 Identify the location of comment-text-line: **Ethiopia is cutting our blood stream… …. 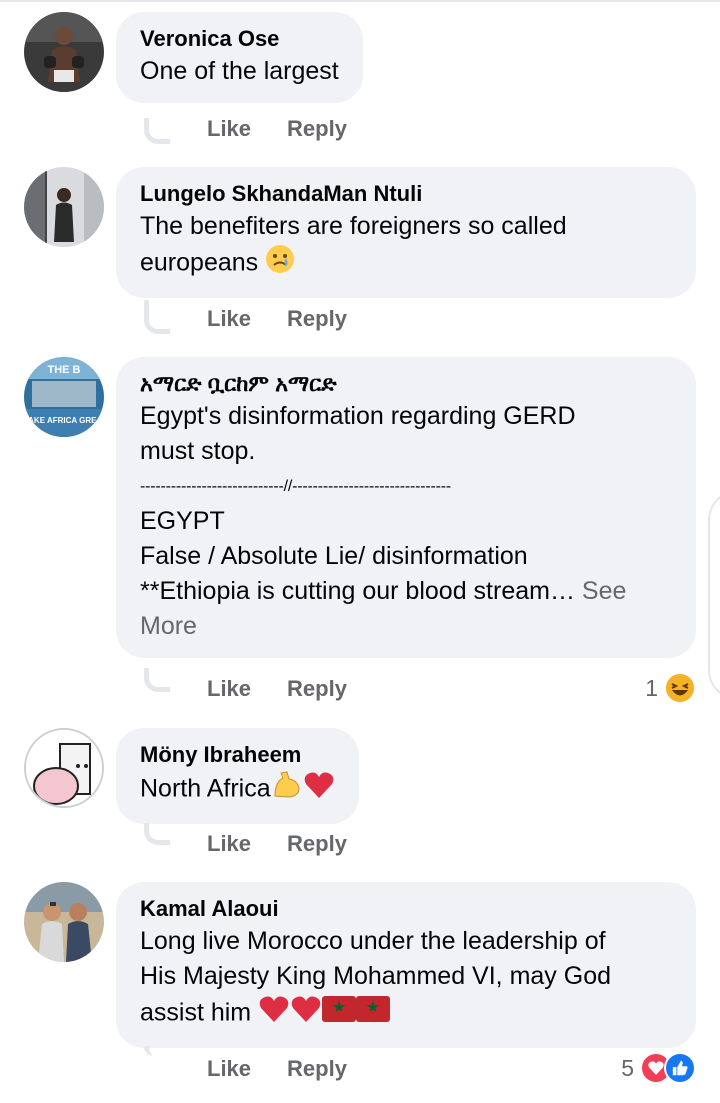
(406, 591).